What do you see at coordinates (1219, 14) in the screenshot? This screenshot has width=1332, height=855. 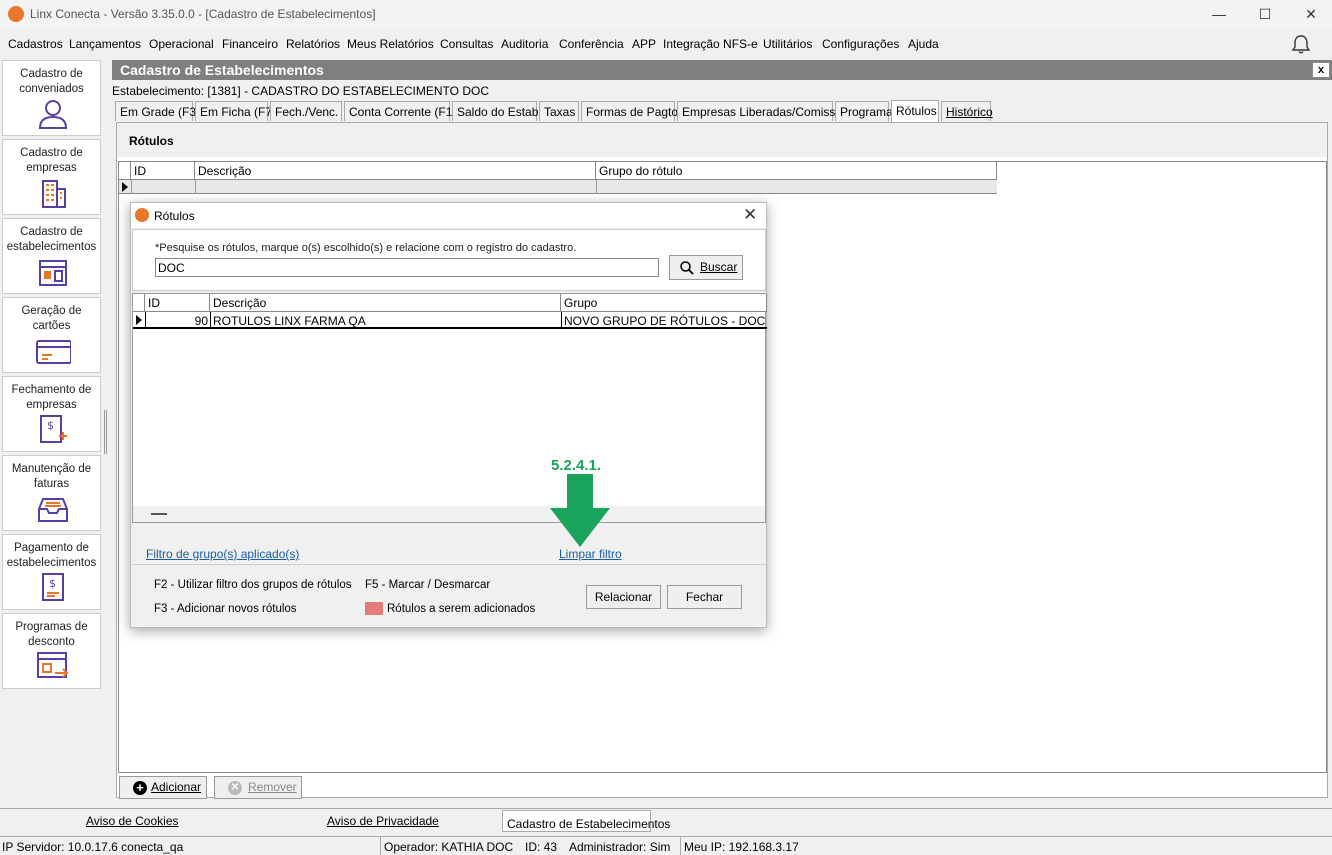 I see `minimize-button: —` at bounding box center [1219, 14].